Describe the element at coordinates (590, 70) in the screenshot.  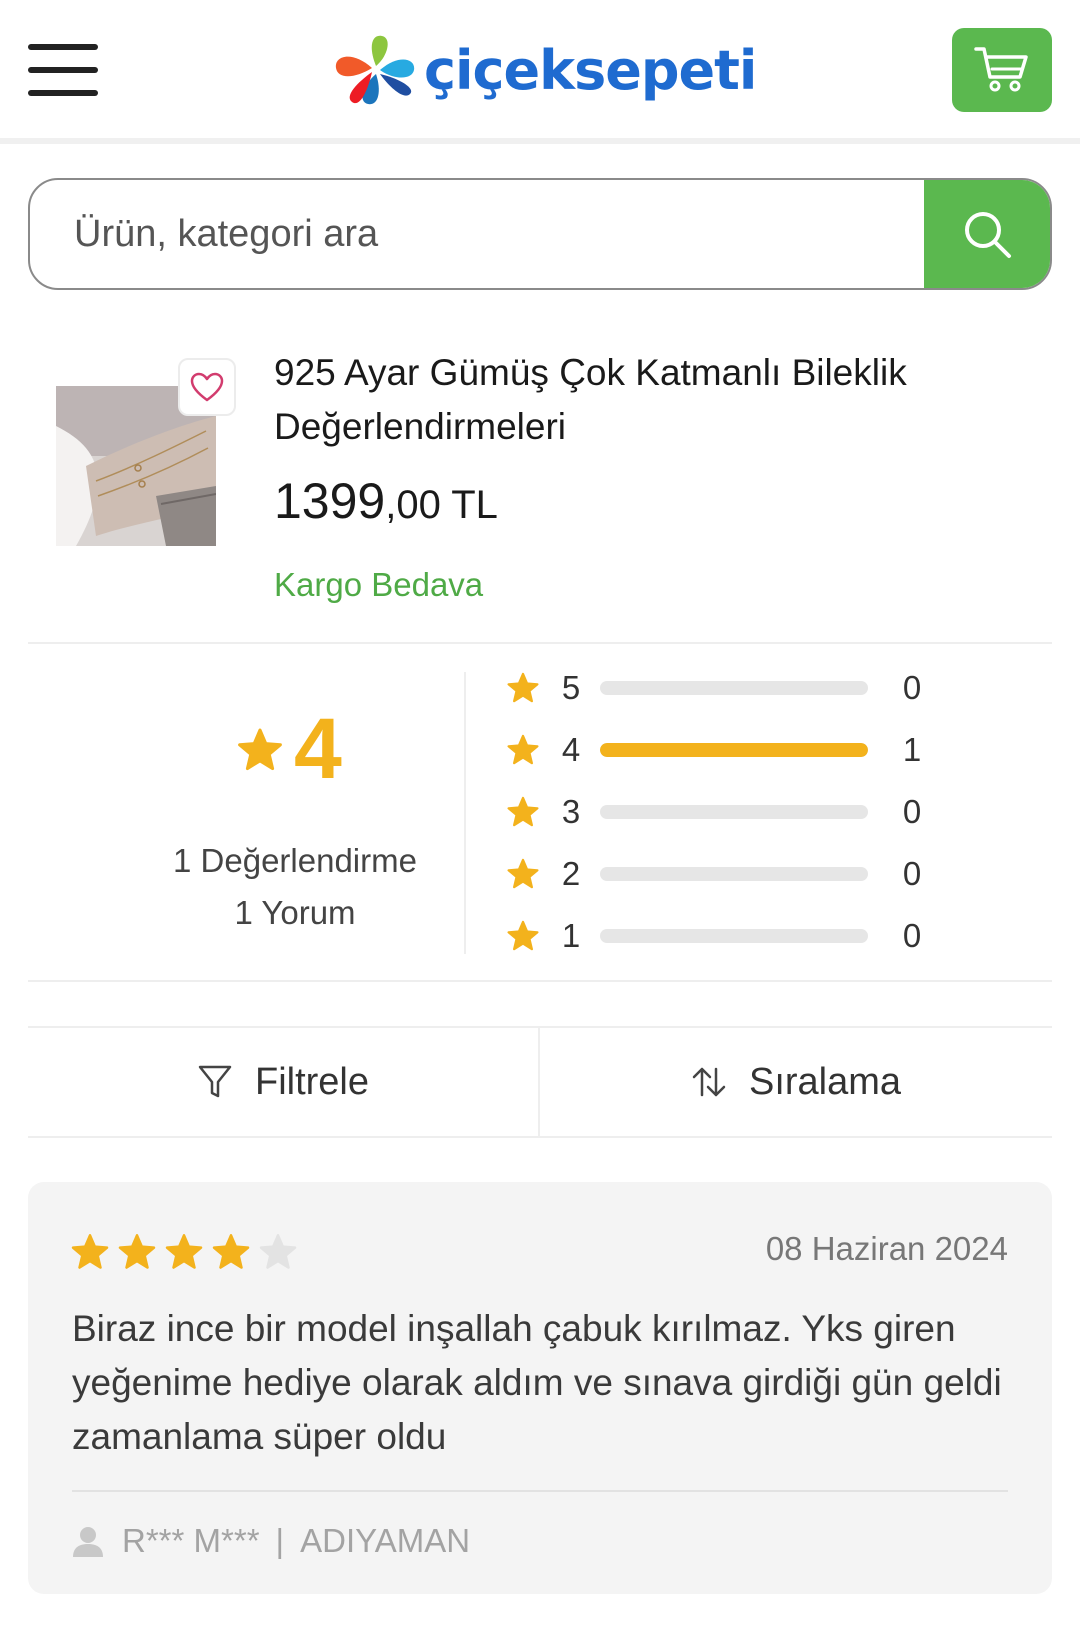
I see `logo-text: çiçeksepeti` at that location.